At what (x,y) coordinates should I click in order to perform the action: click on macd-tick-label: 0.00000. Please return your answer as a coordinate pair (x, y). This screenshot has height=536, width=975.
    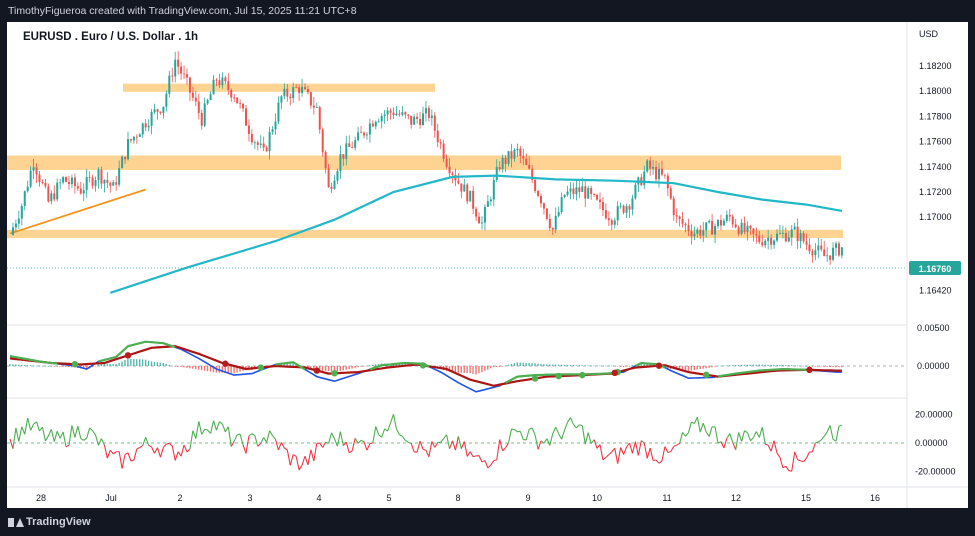
    Looking at the image, I should click on (933, 366).